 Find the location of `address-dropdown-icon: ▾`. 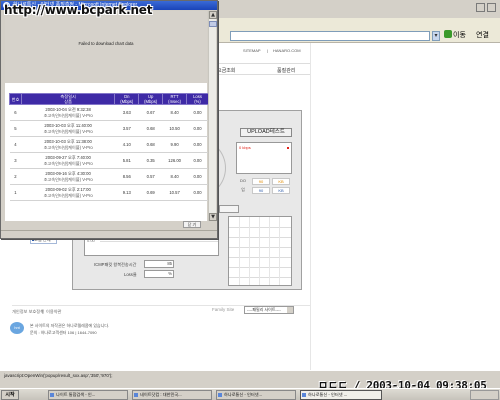

address-dropdown-icon: ▾ is located at coordinates (436, 36).